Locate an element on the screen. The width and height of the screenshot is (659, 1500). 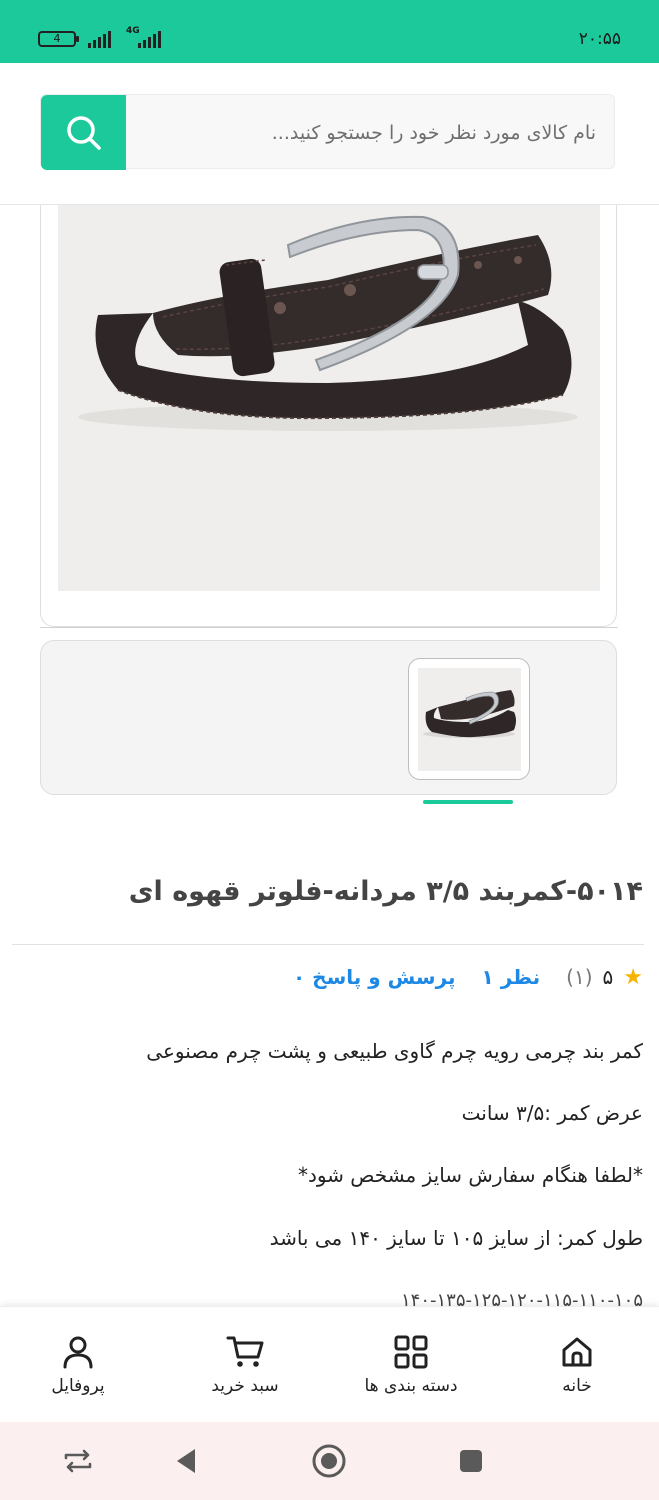
thumbnail-image is located at coordinates (469, 719).